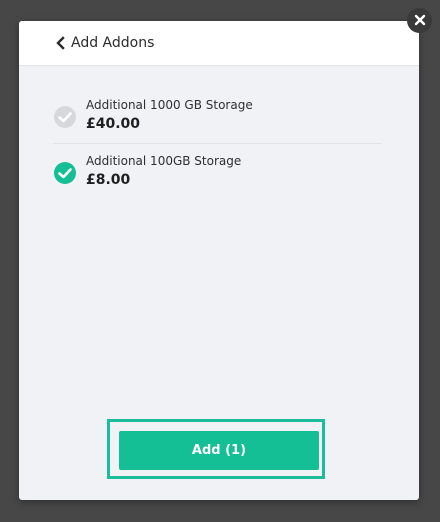 Image resolution: width=440 pixels, height=522 pixels. I want to click on close-button, so click(419, 20).